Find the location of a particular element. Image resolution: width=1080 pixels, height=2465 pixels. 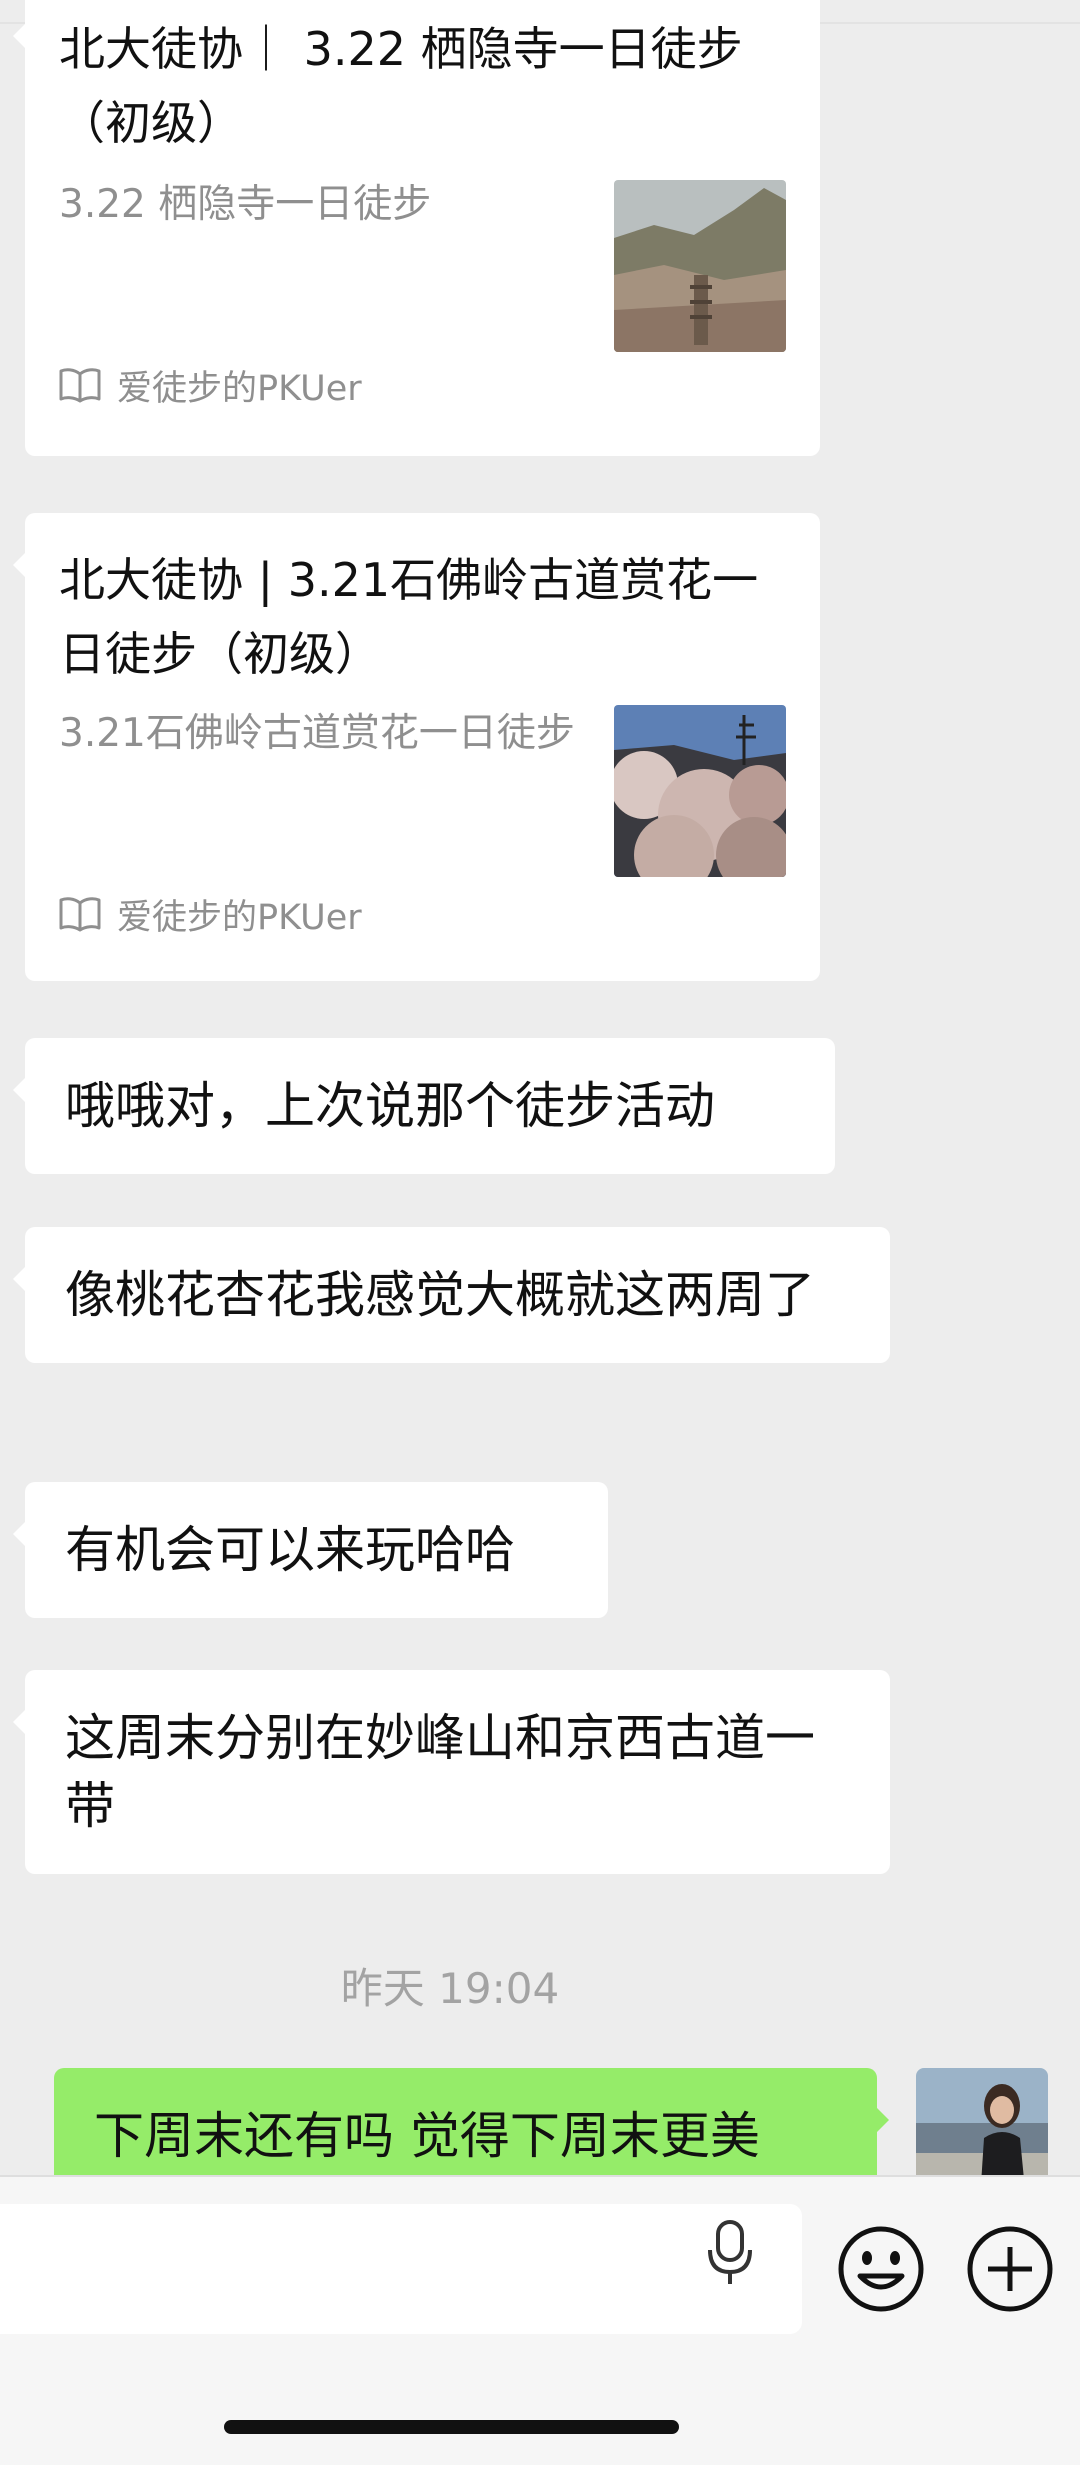

article-description: 3.21石佛岭古道赏花一日徒步 is located at coordinates (317, 733).